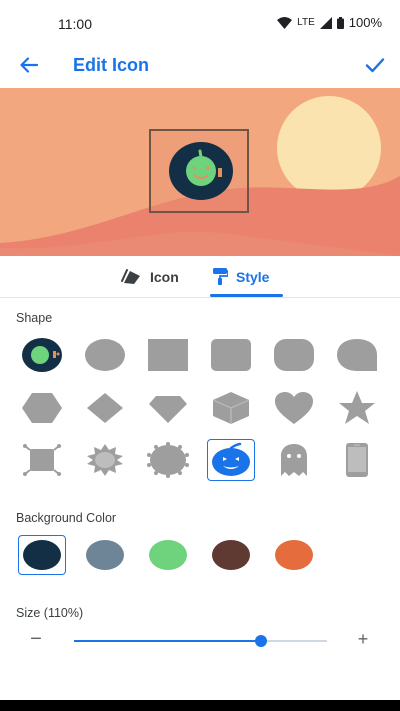 The image size is (400, 711). I want to click on cards-icon, so click(131, 277).